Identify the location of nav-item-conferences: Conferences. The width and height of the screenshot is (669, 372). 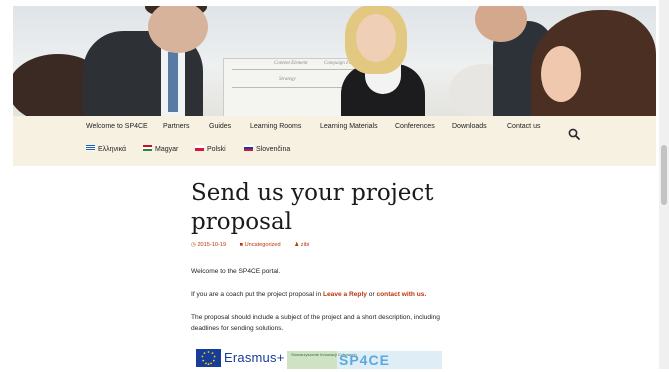
(415, 126).